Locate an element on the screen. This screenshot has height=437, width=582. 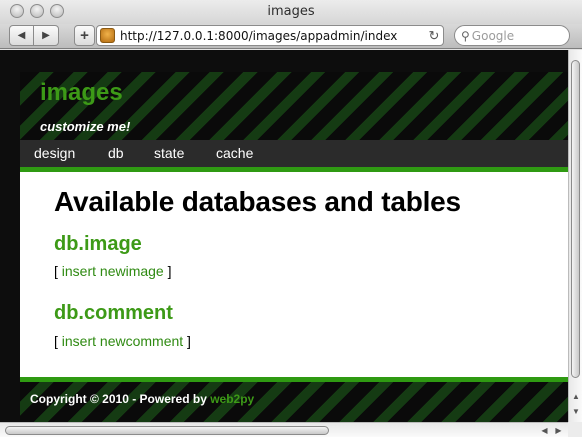
window-title: images is located at coordinates (291, 11).